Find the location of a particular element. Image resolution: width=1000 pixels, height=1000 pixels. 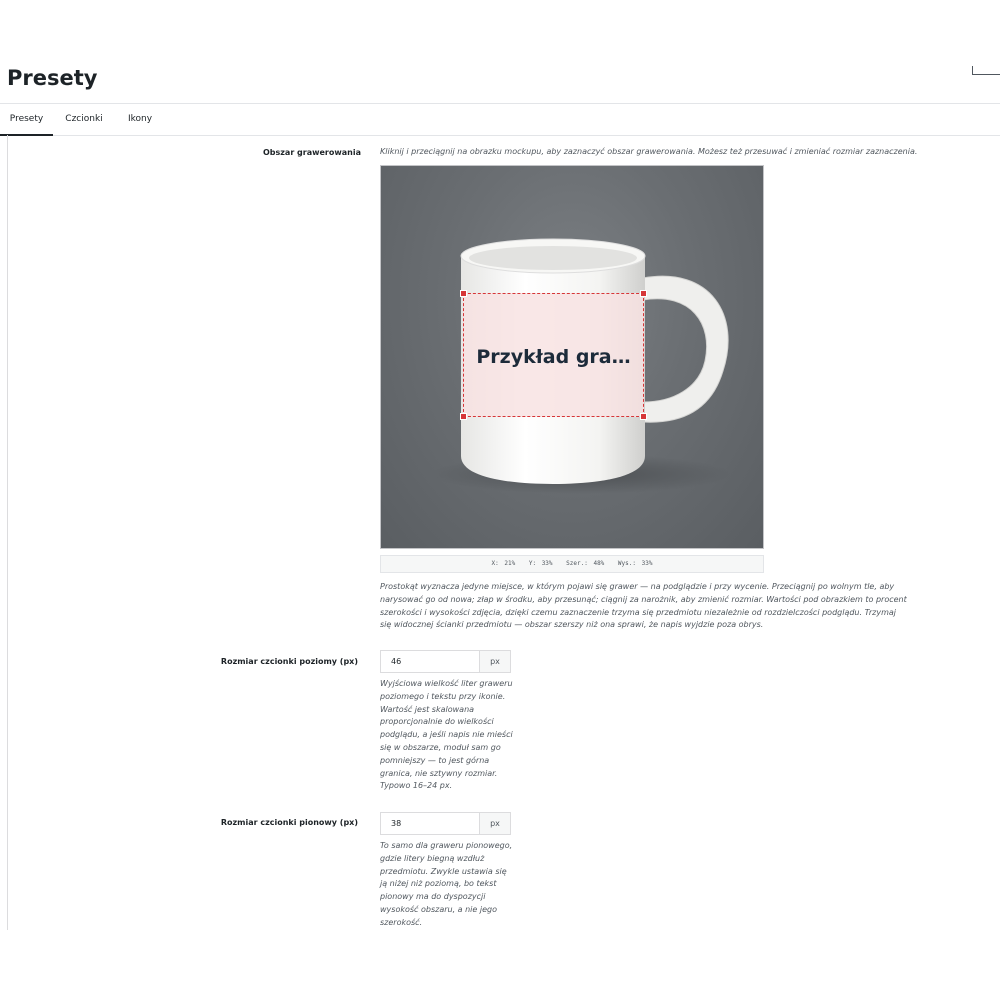

resize-handle-top-left is located at coordinates (463, 293).